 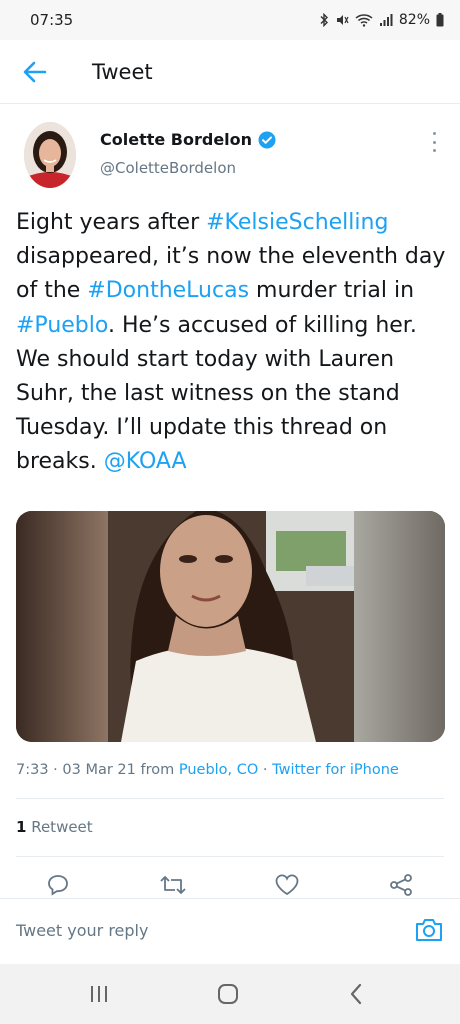 What do you see at coordinates (59, 827) in the screenshot?
I see `retweet-label: Retweet` at bounding box center [59, 827].